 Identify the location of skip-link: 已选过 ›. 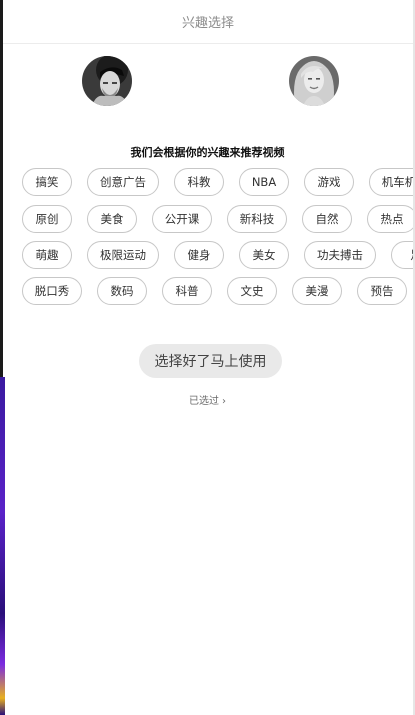
(207, 399).